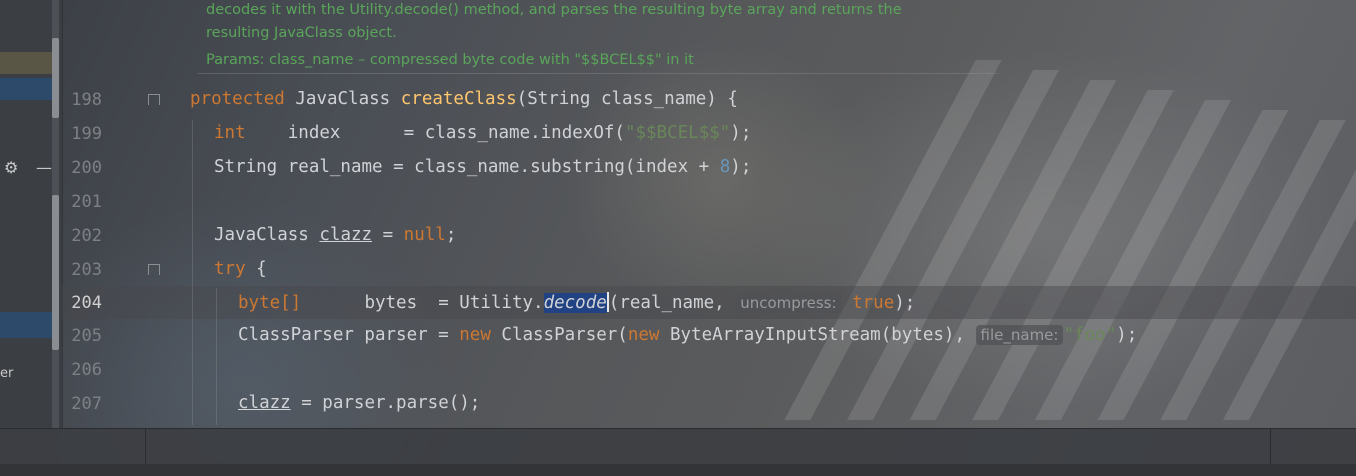  What do you see at coordinates (7, 373) in the screenshot?
I see `project-panel-text: er` at bounding box center [7, 373].